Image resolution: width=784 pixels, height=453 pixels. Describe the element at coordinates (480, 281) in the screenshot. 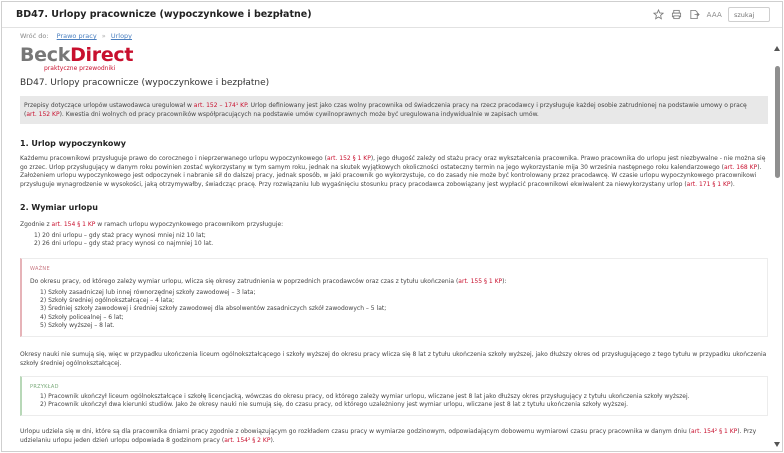

I see `article-link: art. 155 § 1 KP` at that location.